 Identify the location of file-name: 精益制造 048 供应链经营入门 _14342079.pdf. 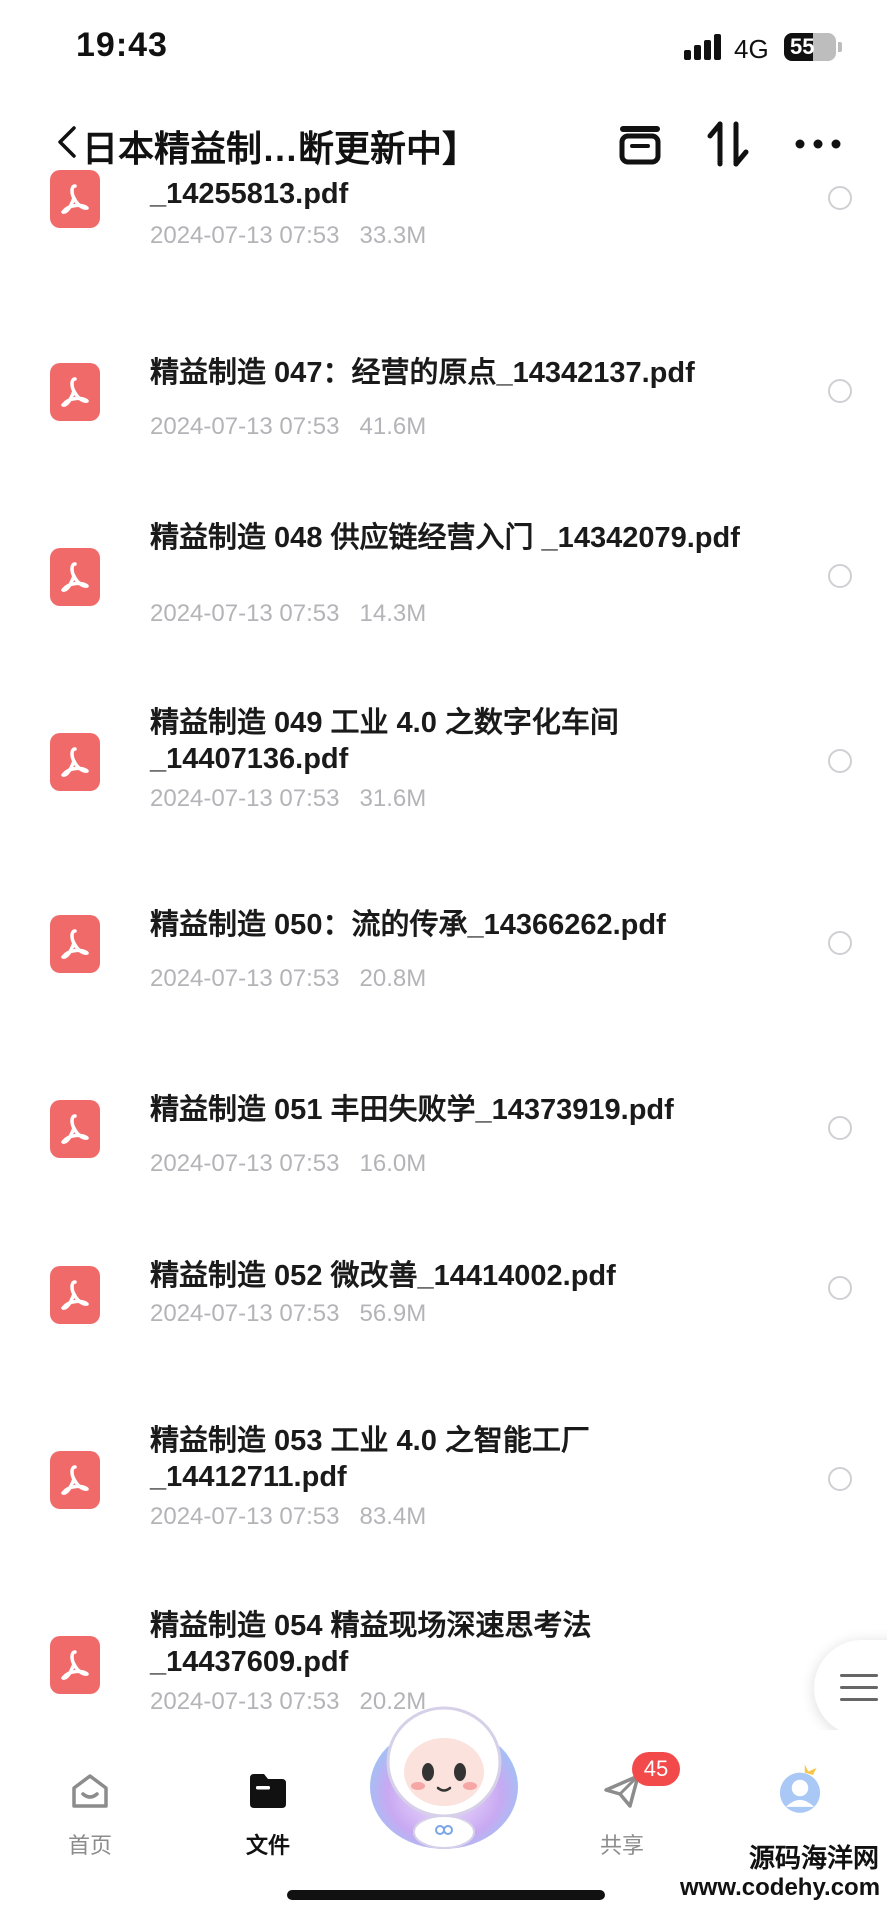
(445, 538).